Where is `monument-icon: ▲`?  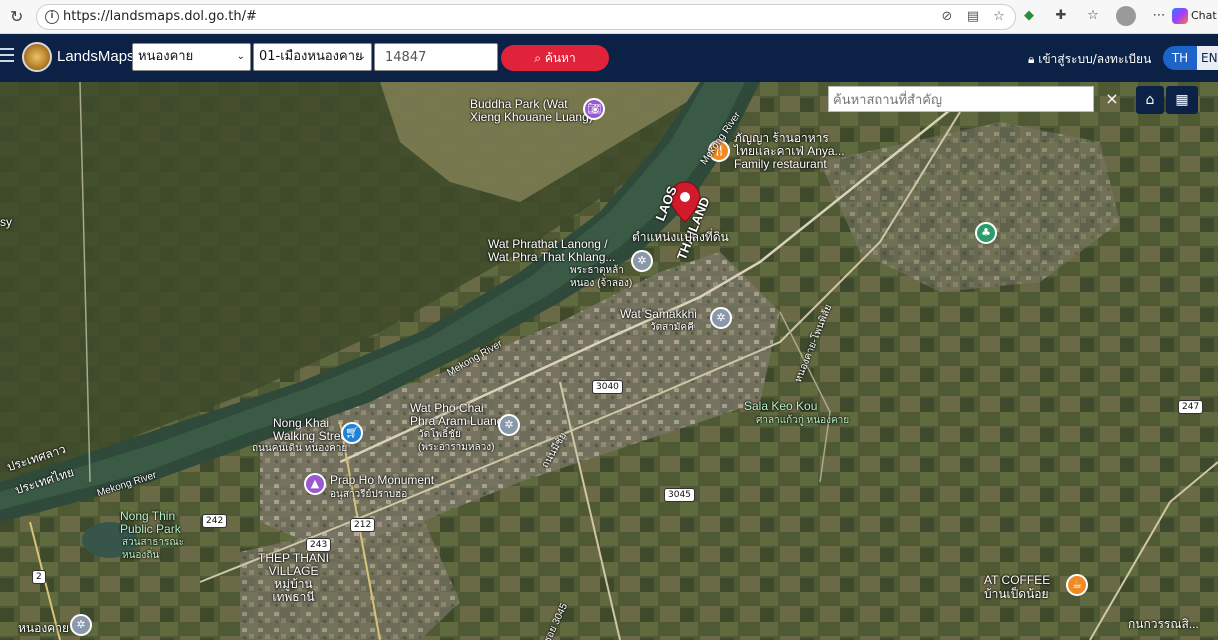 monument-icon: ▲ is located at coordinates (315, 484).